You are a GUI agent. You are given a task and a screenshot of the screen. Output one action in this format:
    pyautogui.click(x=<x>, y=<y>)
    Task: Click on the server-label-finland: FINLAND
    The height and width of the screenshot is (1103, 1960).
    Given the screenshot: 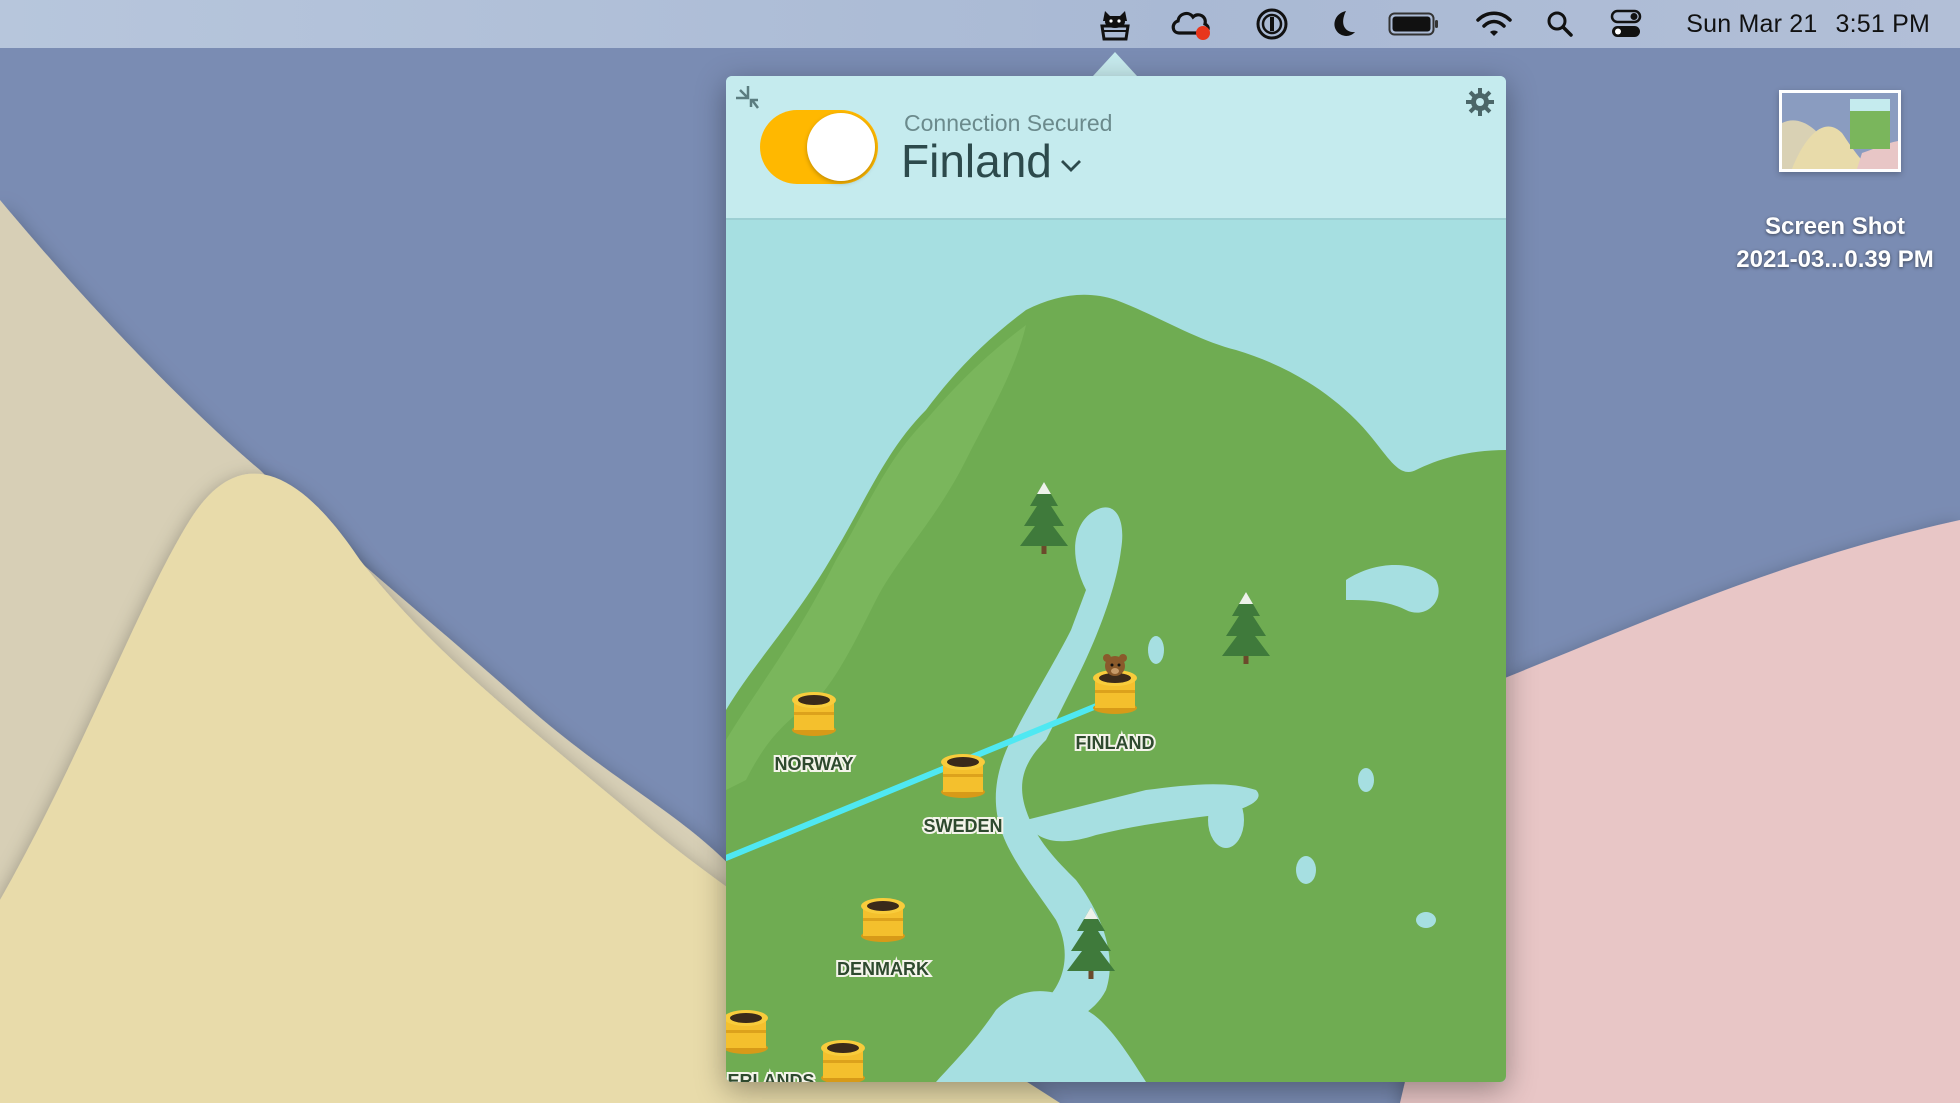 What is the action you would take?
    pyautogui.click(x=1115, y=743)
    